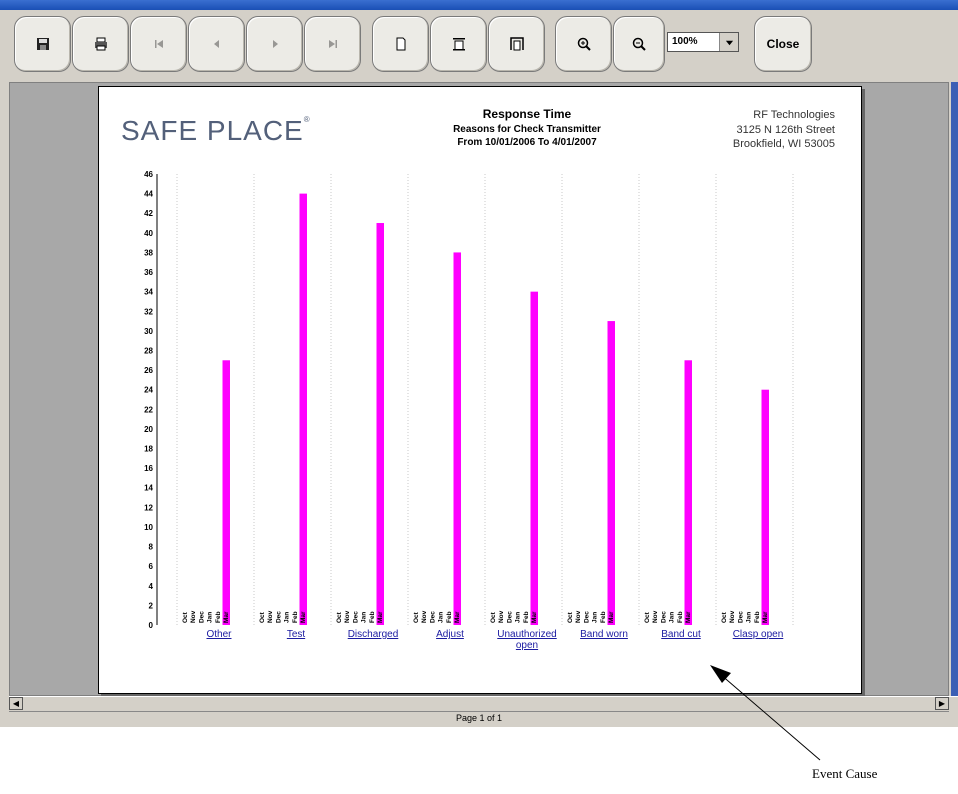 The image size is (958, 794). What do you see at coordinates (845, 773) in the screenshot?
I see `event-cause-annotation: Event Cause` at bounding box center [845, 773].